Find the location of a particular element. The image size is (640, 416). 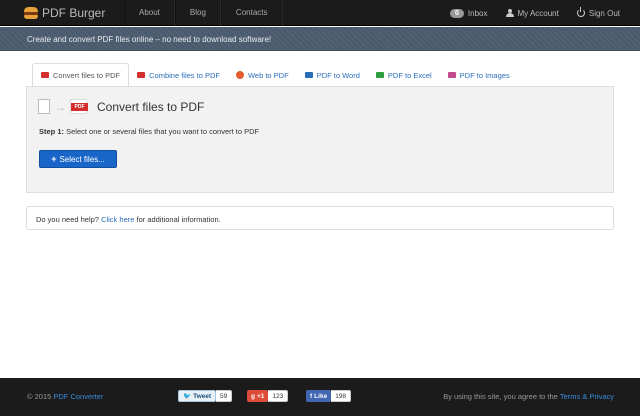

user-nav: 0 Inbox My Account Sign Out is located at coordinates (535, 13).